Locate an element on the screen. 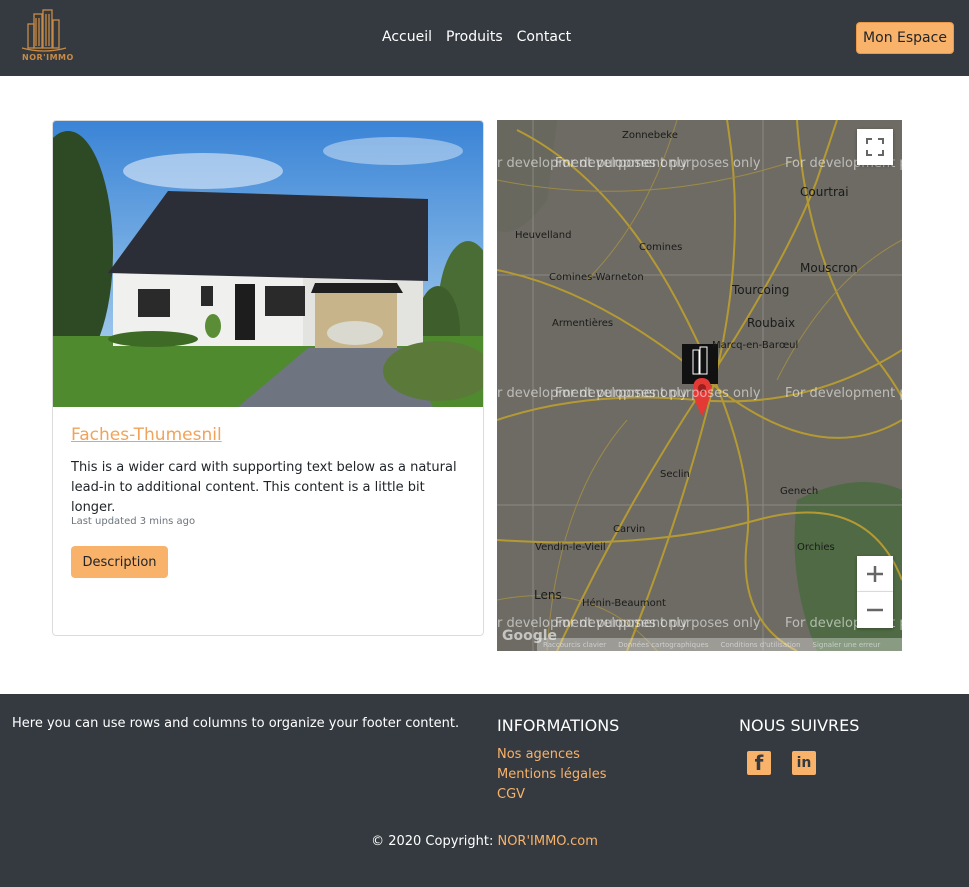  map-footer-link: Conditions d'utilisation is located at coordinates (761, 645).